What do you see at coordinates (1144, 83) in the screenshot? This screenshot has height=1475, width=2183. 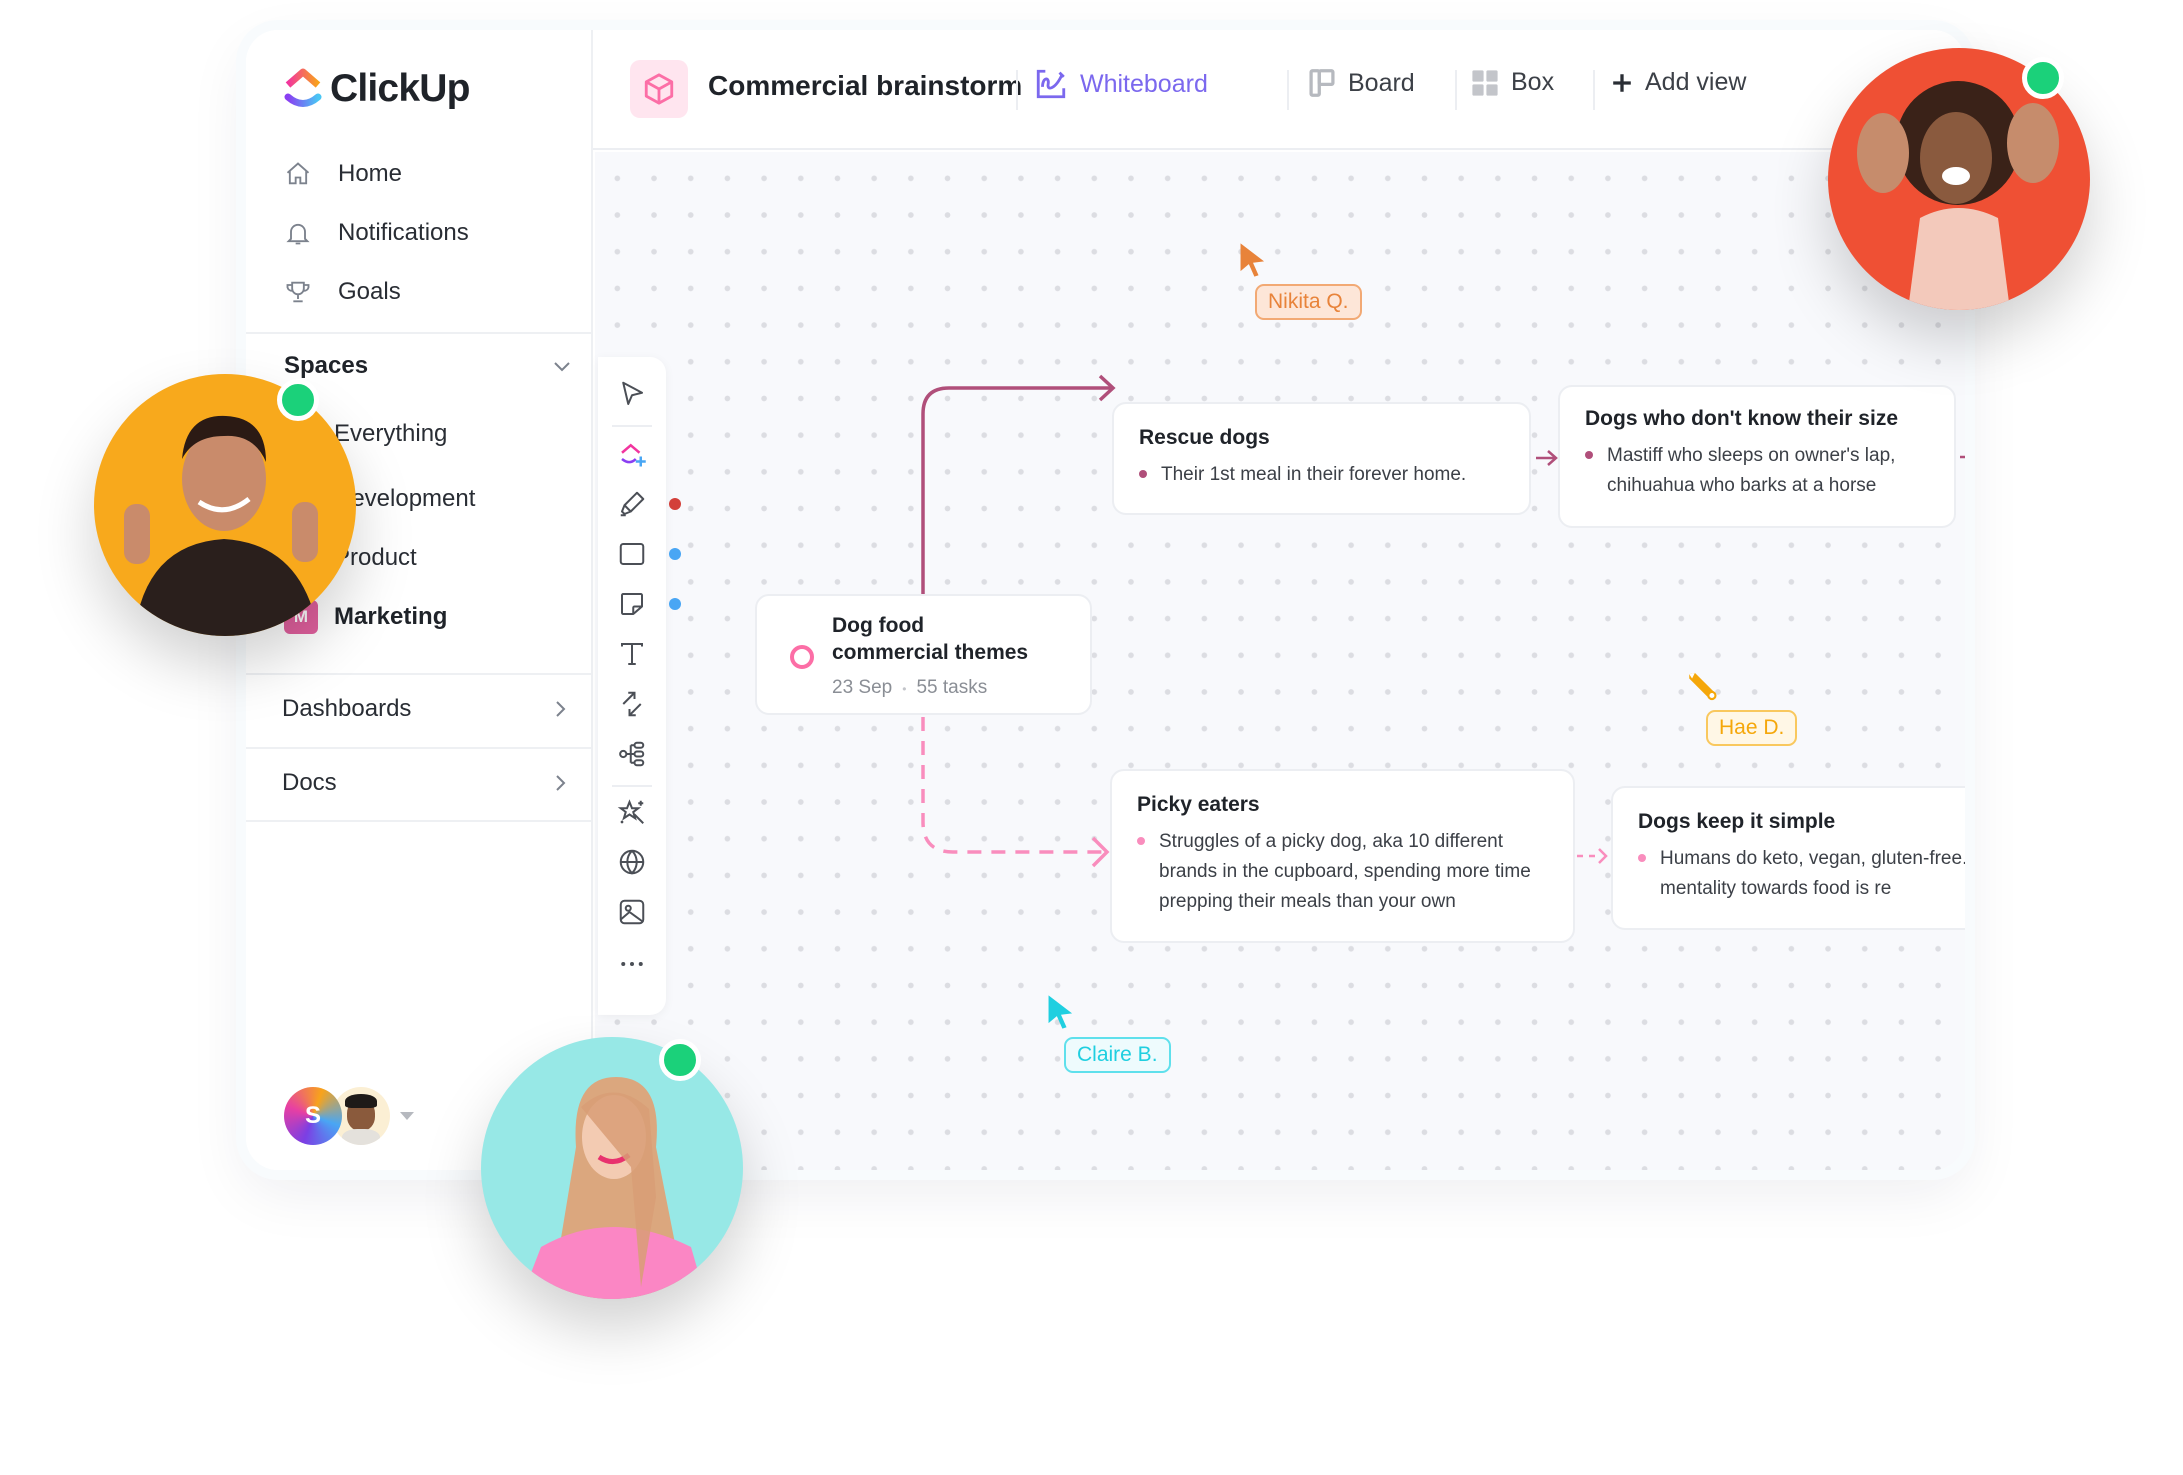 I see `tab-whiteboard-label: Whiteboard` at bounding box center [1144, 83].